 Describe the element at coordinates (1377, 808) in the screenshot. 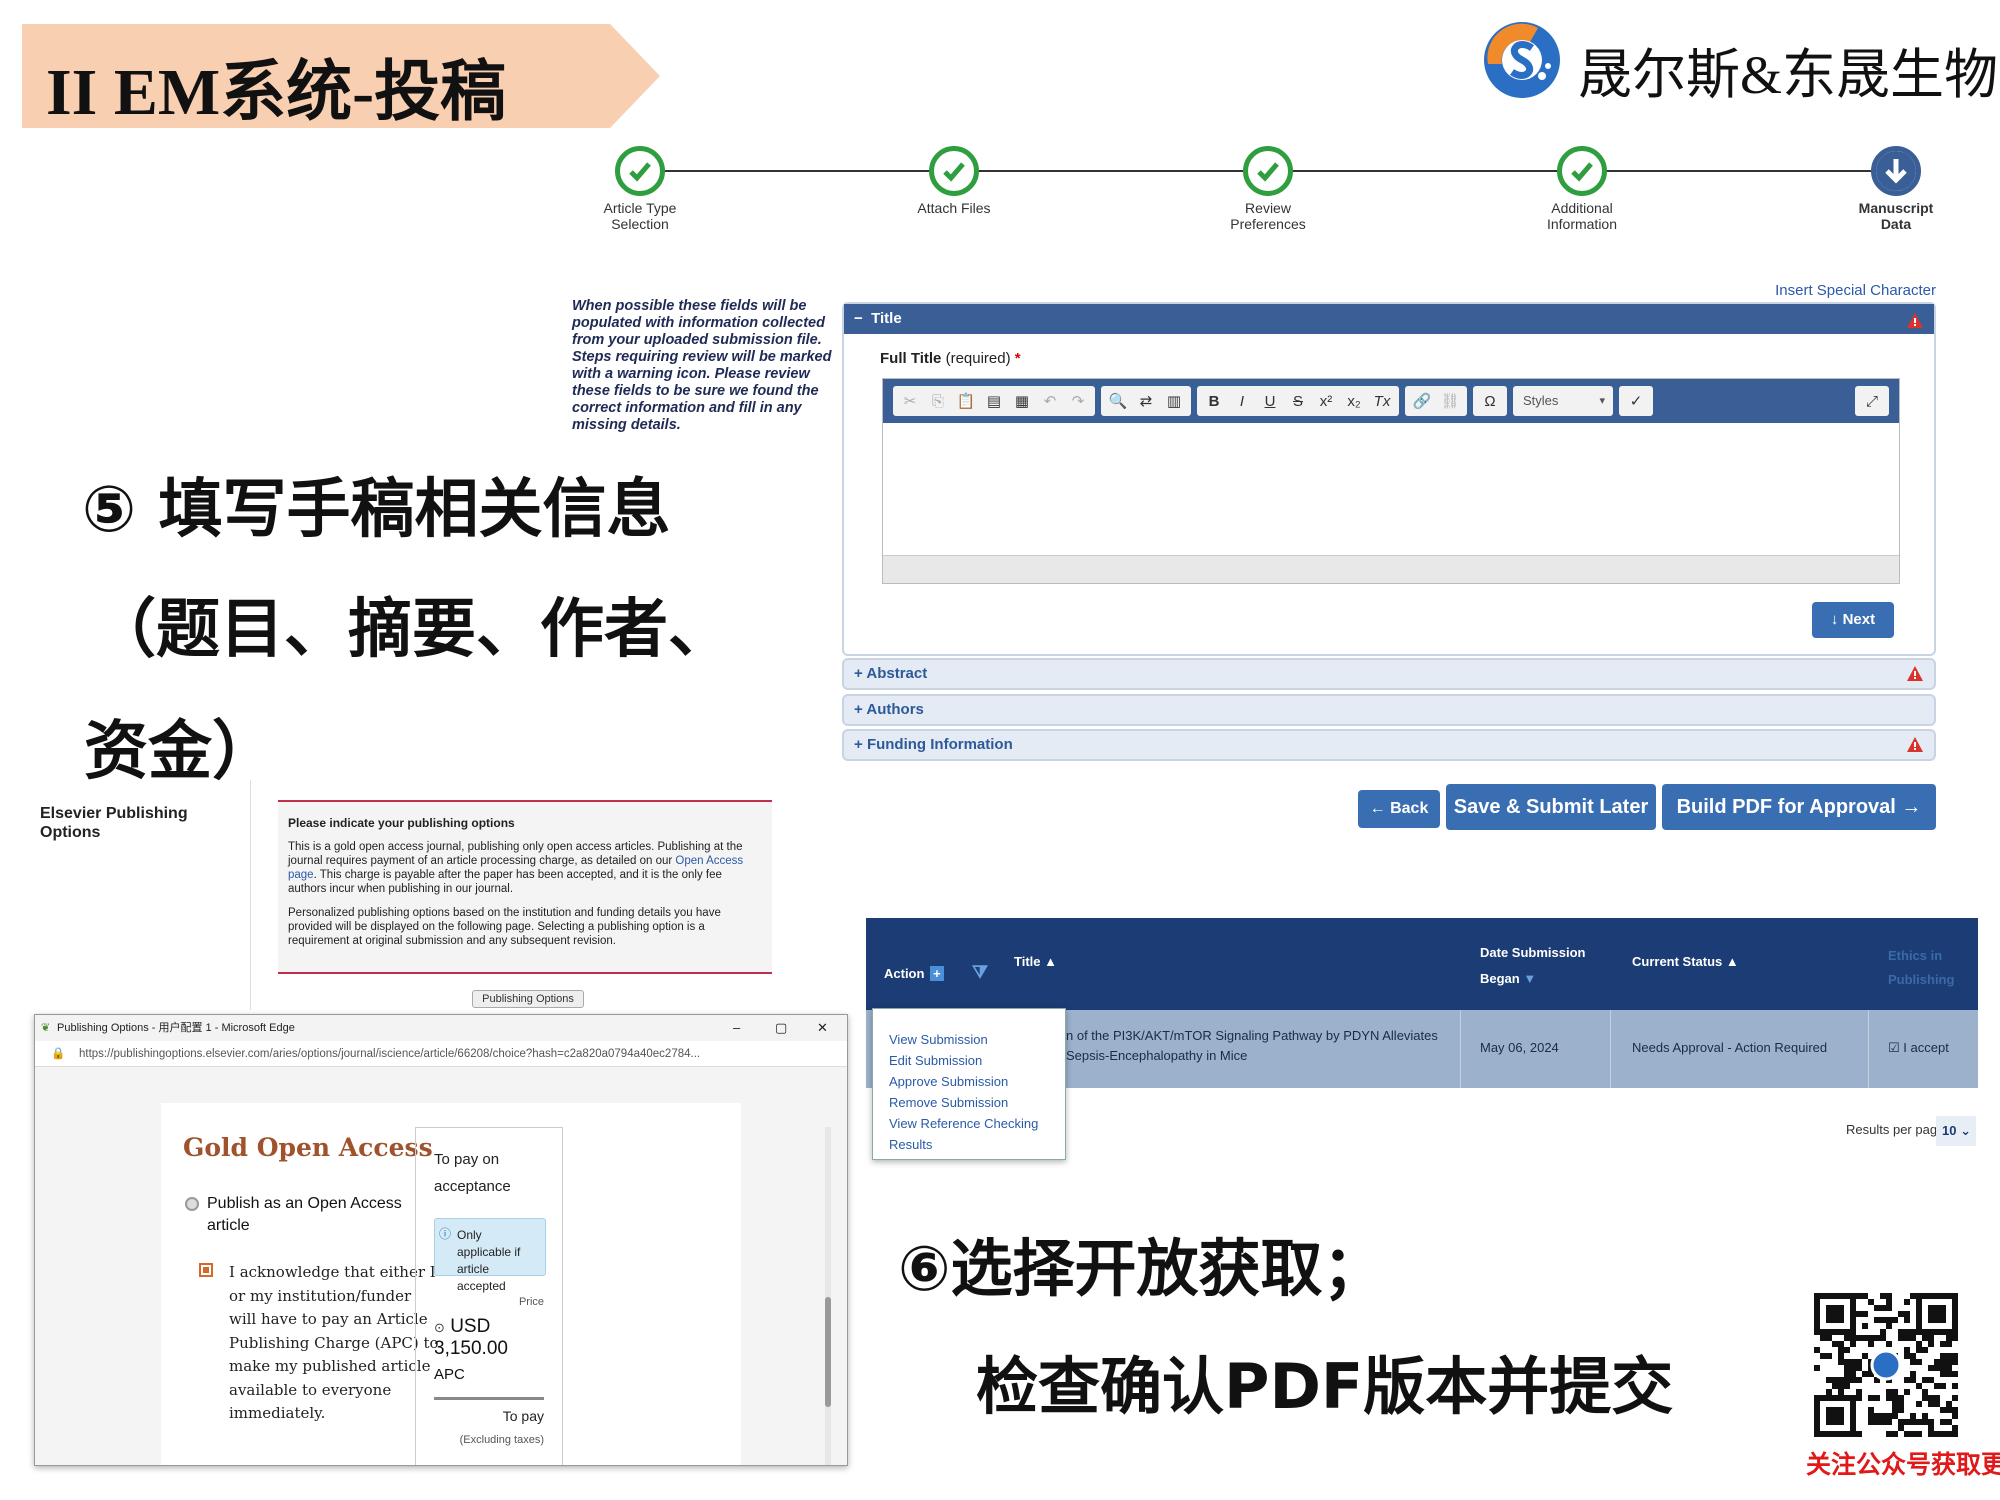

I see `arrow-left-icon: ←` at that location.